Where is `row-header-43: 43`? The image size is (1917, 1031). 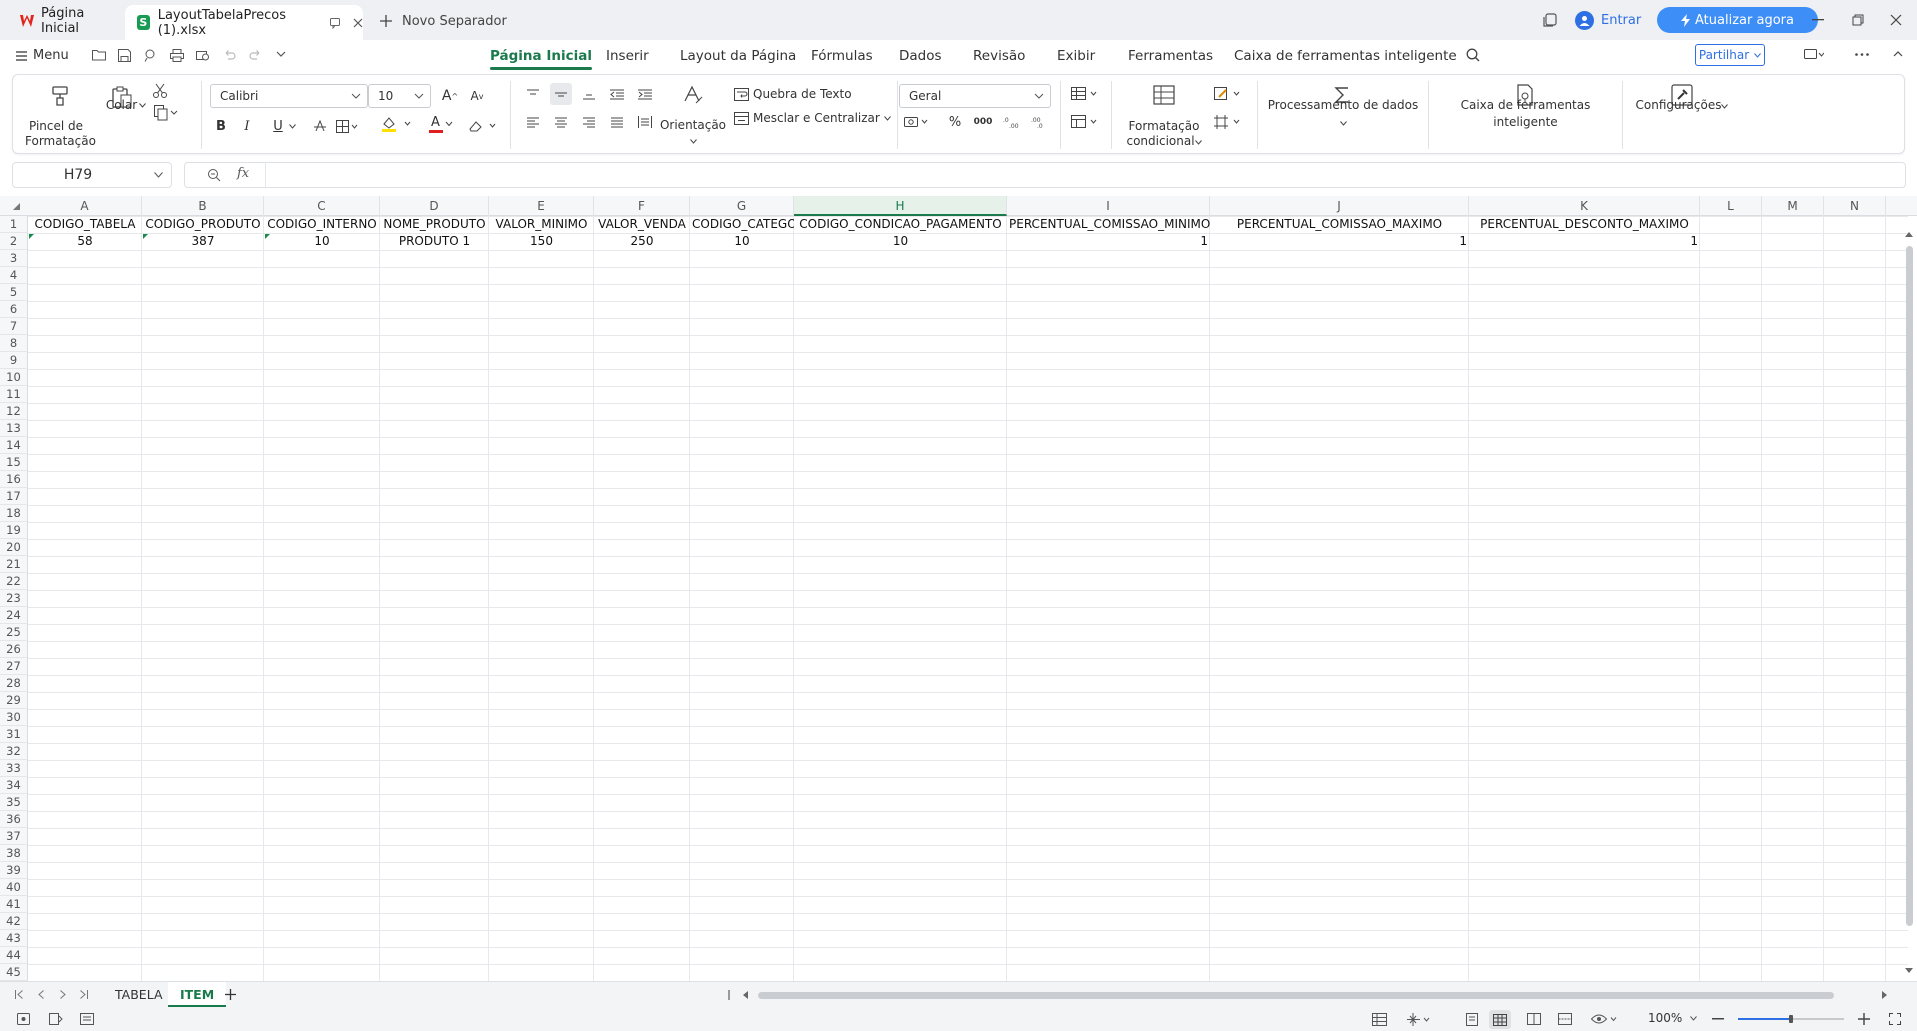 row-header-43: 43 is located at coordinates (14, 938).